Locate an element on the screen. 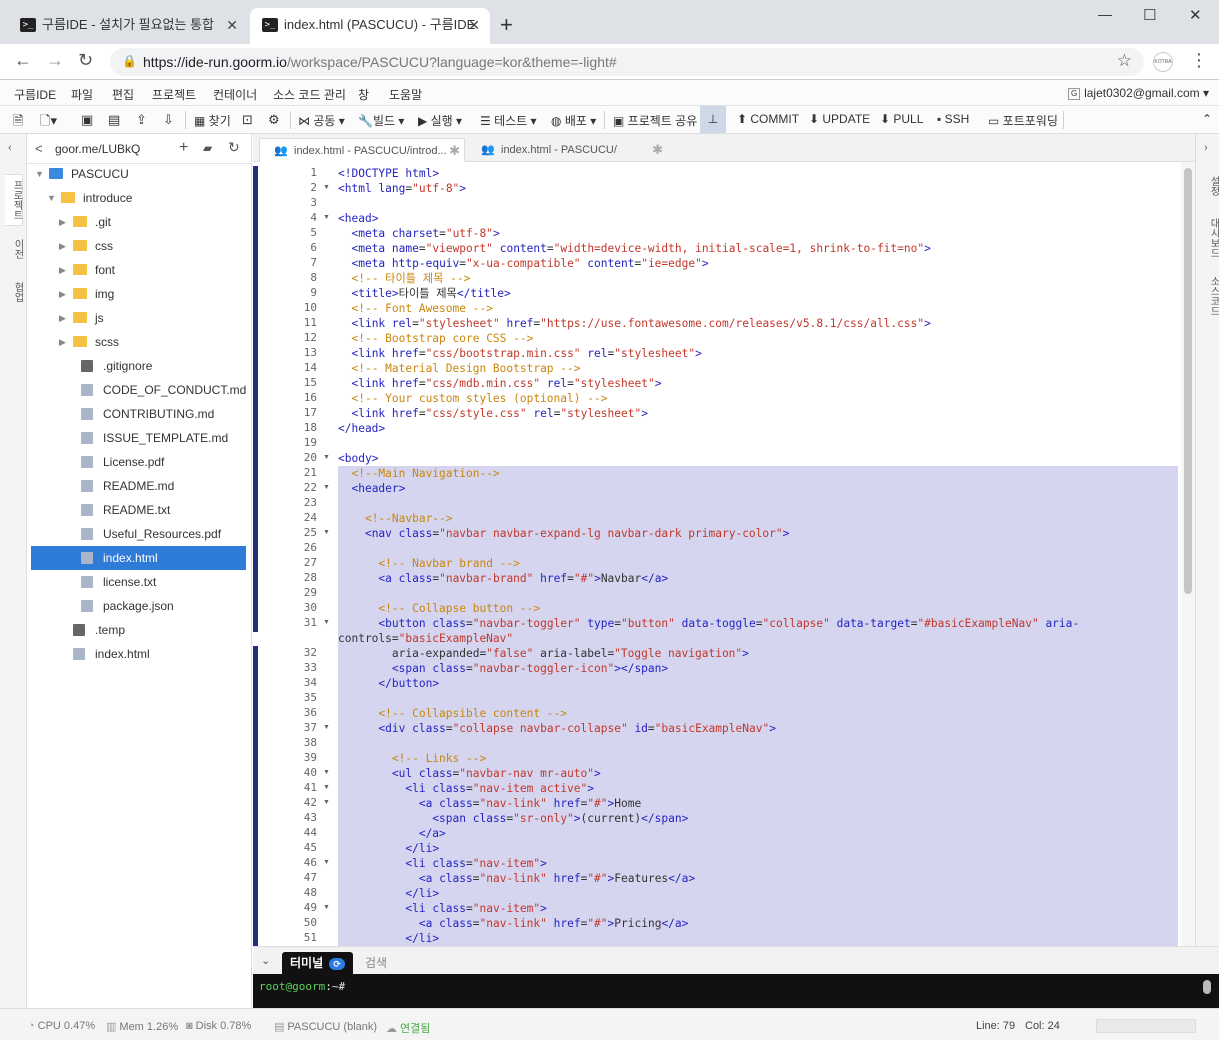 The width and height of the screenshot is (1219, 1040). code-line: <!-- Links --> is located at coordinates (412, 758).